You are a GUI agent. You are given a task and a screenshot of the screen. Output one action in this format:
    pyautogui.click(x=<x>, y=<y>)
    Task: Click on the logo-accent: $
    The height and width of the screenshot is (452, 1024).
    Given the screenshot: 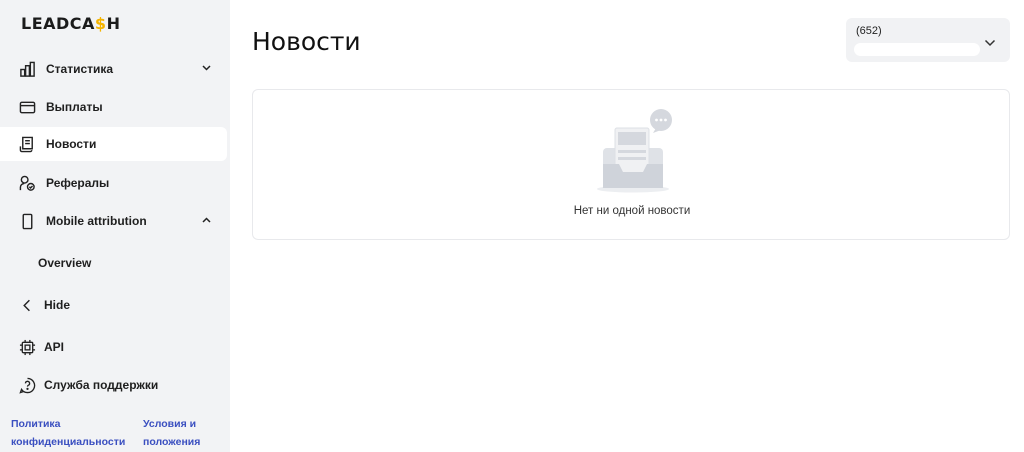 What is the action you would take?
    pyautogui.click(x=100, y=23)
    